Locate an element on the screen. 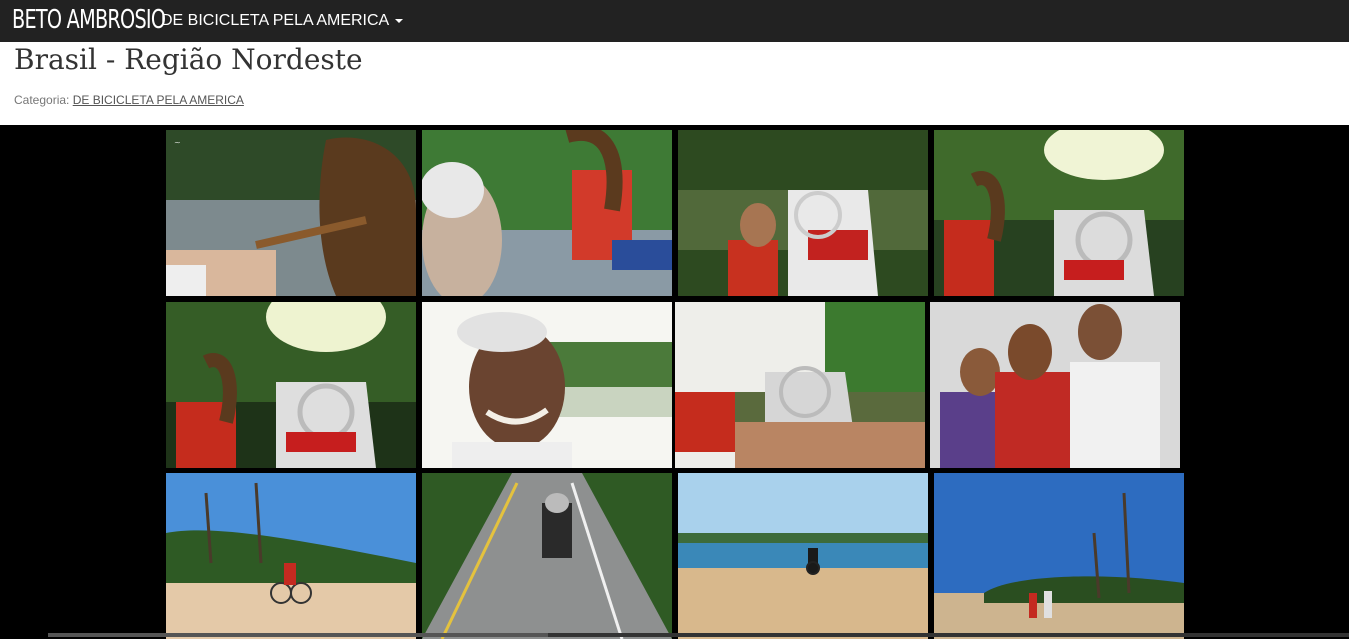 The width and height of the screenshot is (1349, 639). nav-menu-label: DE BICICLETA PELA AMERICA is located at coordinates (275, 20).